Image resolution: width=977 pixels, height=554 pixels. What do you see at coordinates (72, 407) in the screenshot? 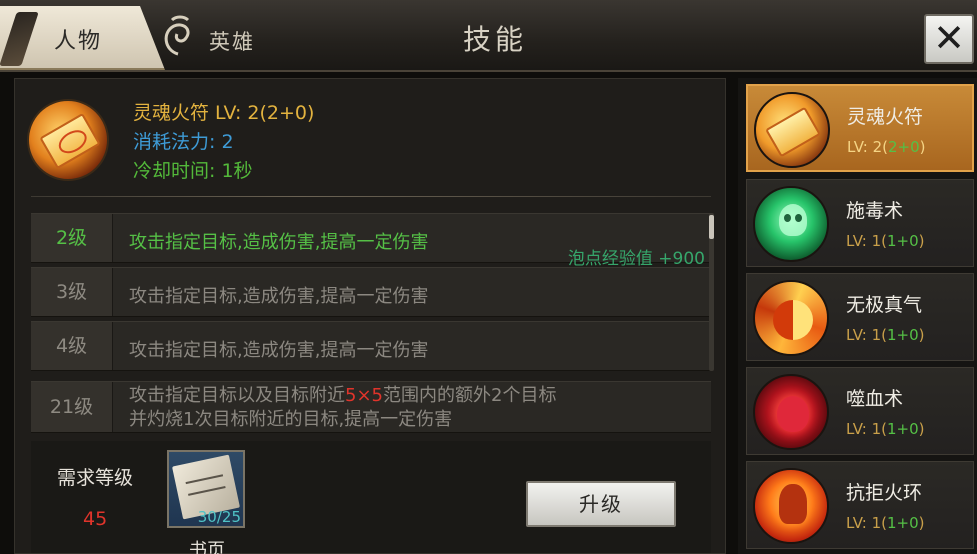
I see `level-label: 21级` at bounding box center [72, 407].